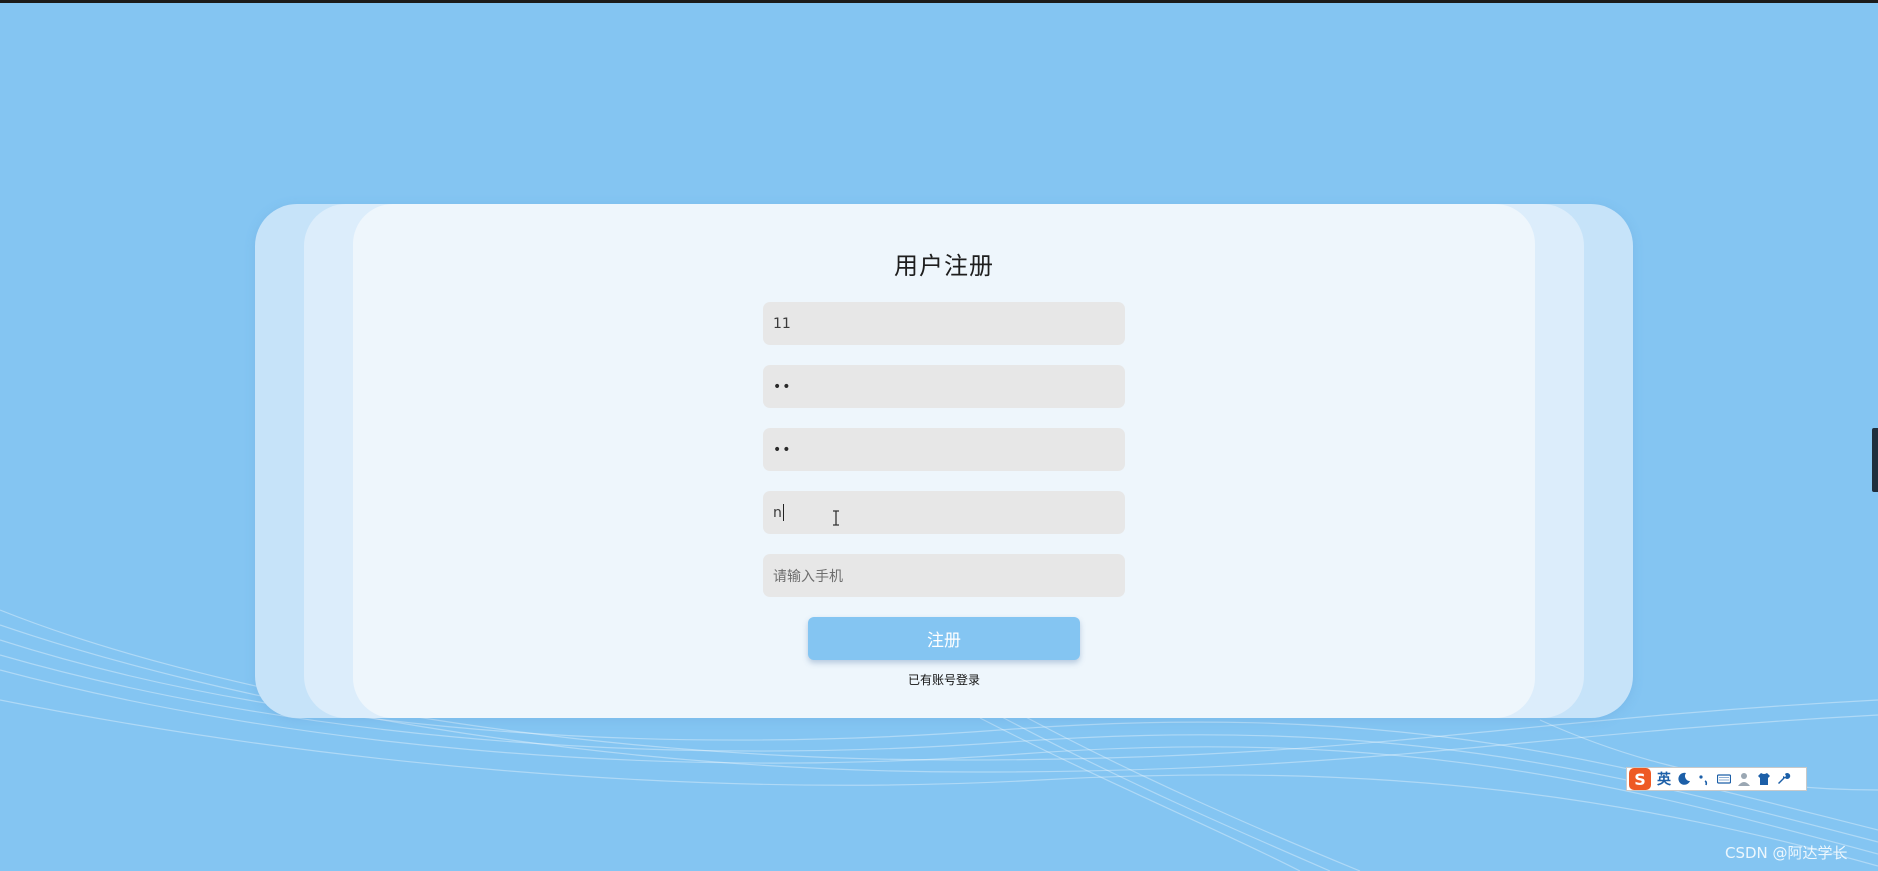 The width and height of the screenshot is (1878, 871). I want to click on confirm-password-input: ••, so click(944, 449).